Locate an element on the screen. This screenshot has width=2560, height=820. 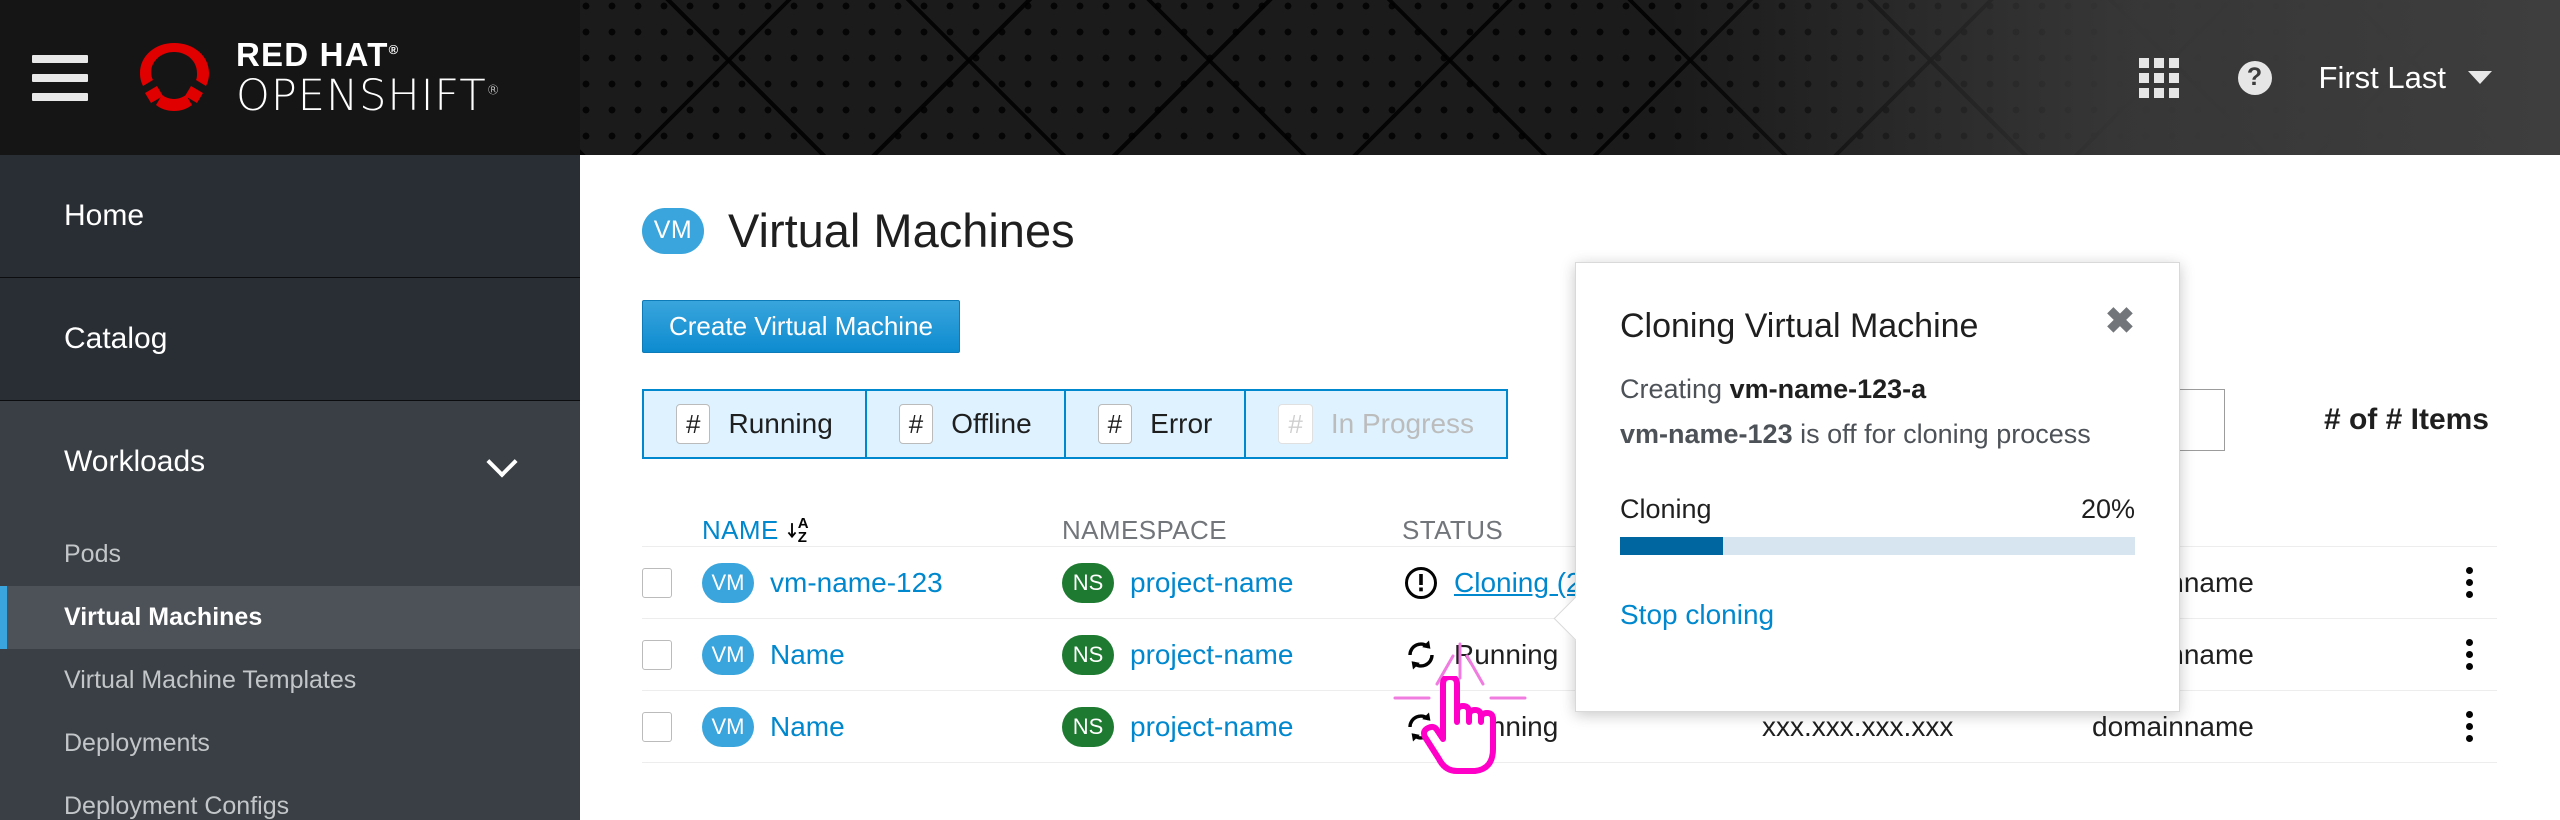
filter-chip-label: Error is located at coordinates (1181, 423).